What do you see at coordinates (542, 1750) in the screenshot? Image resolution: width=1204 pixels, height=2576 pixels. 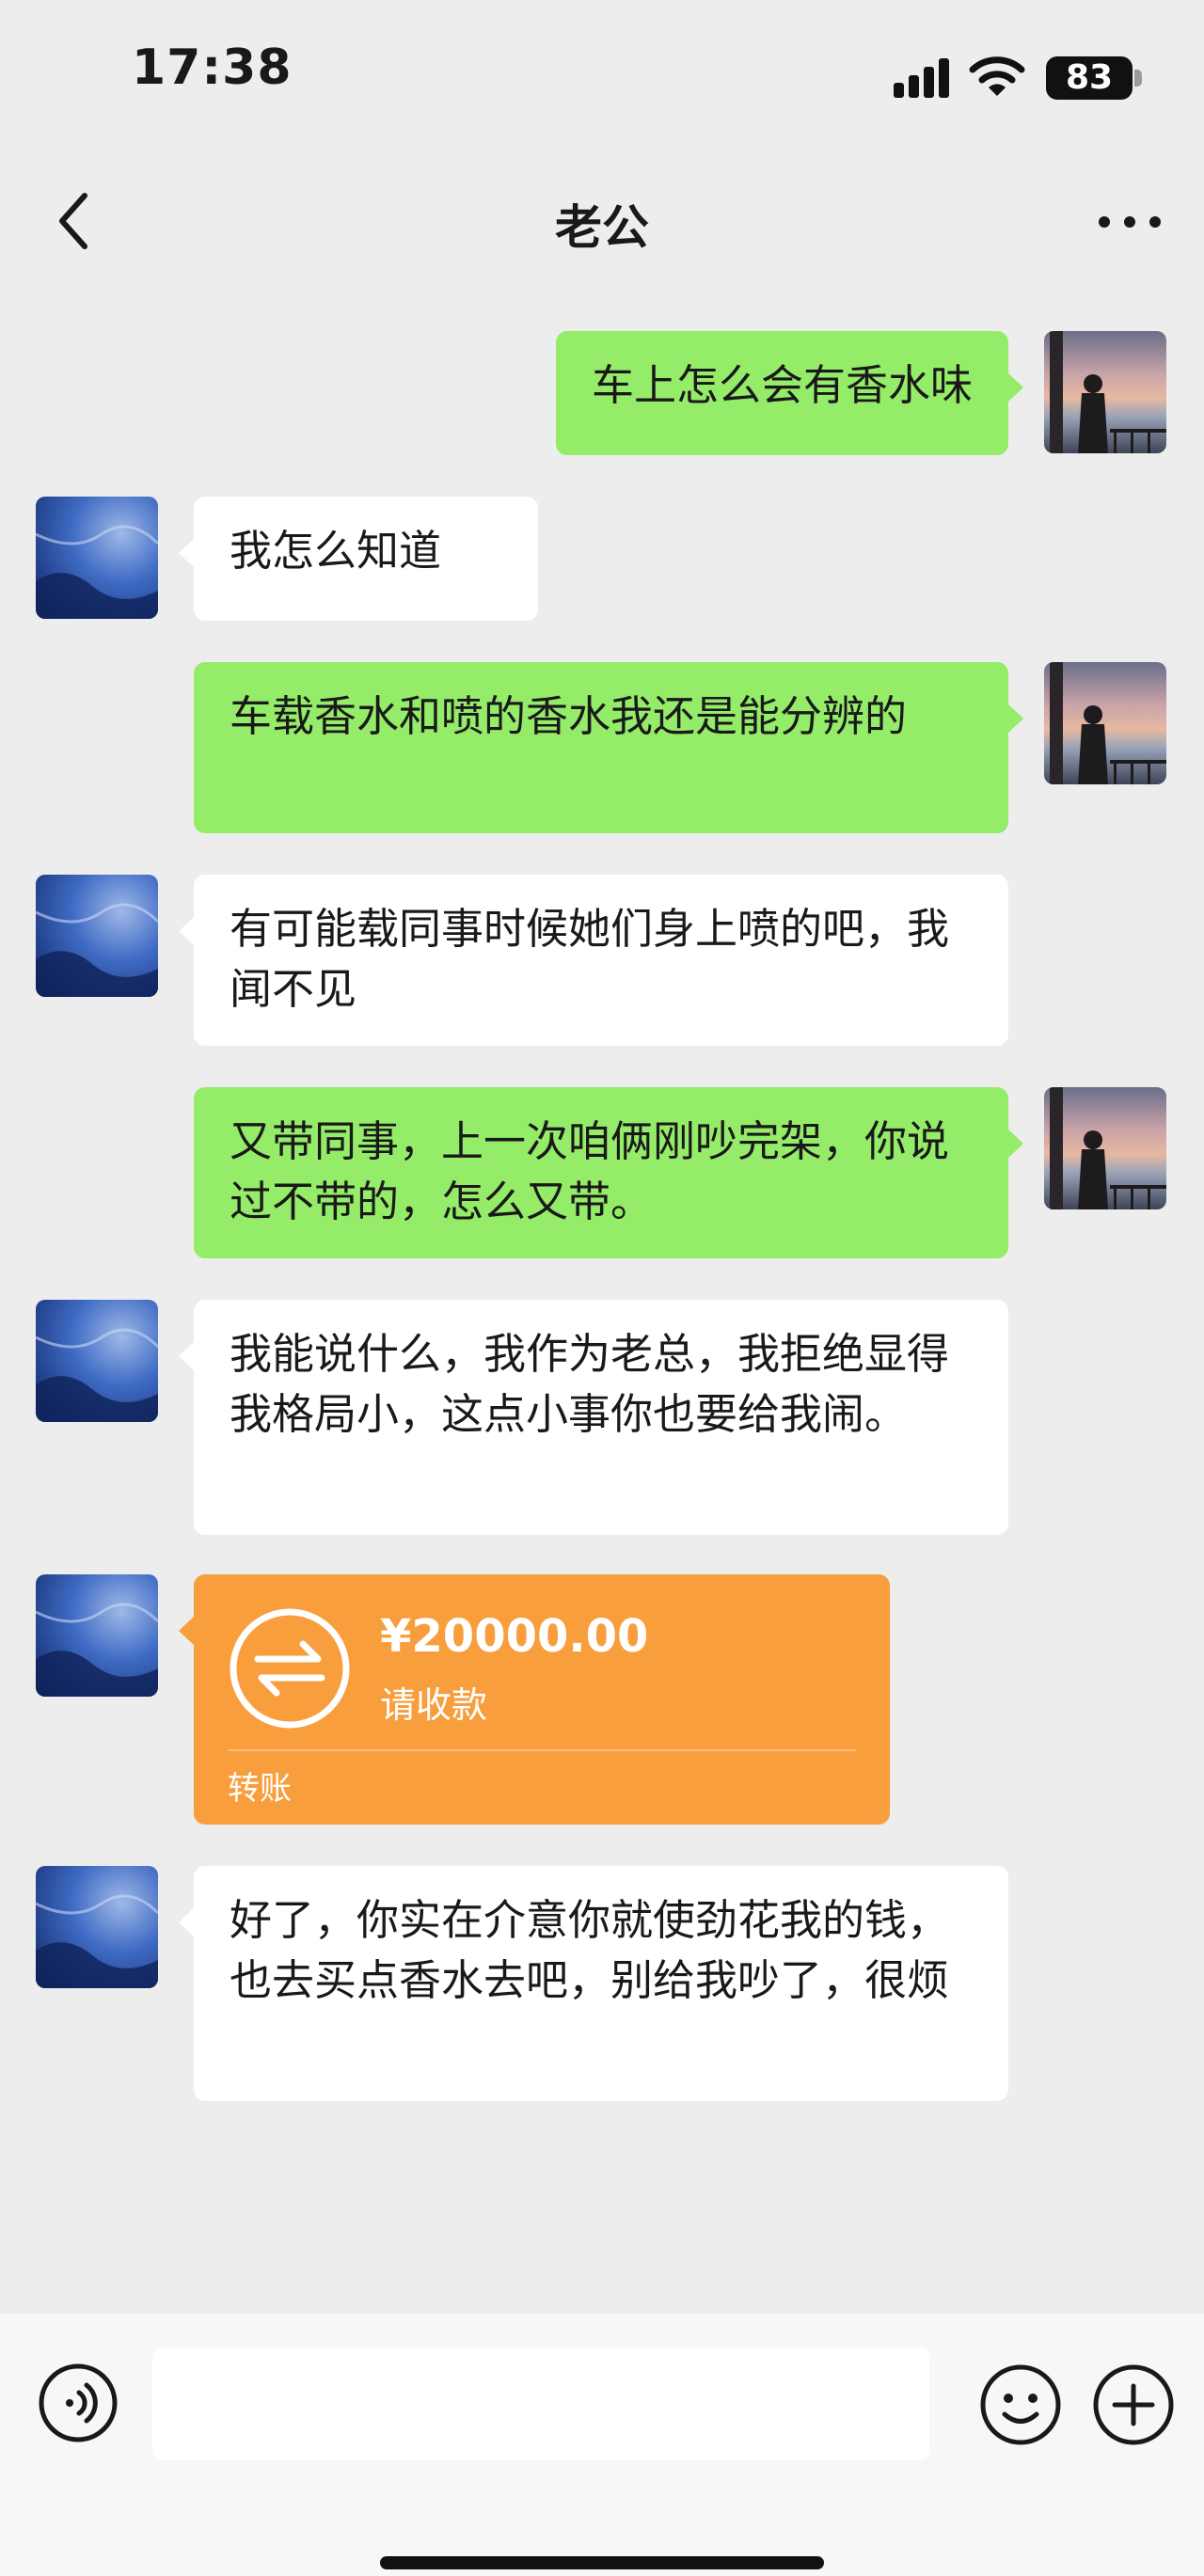 I see `transfer-divider` at bounding box center [542, 1750].